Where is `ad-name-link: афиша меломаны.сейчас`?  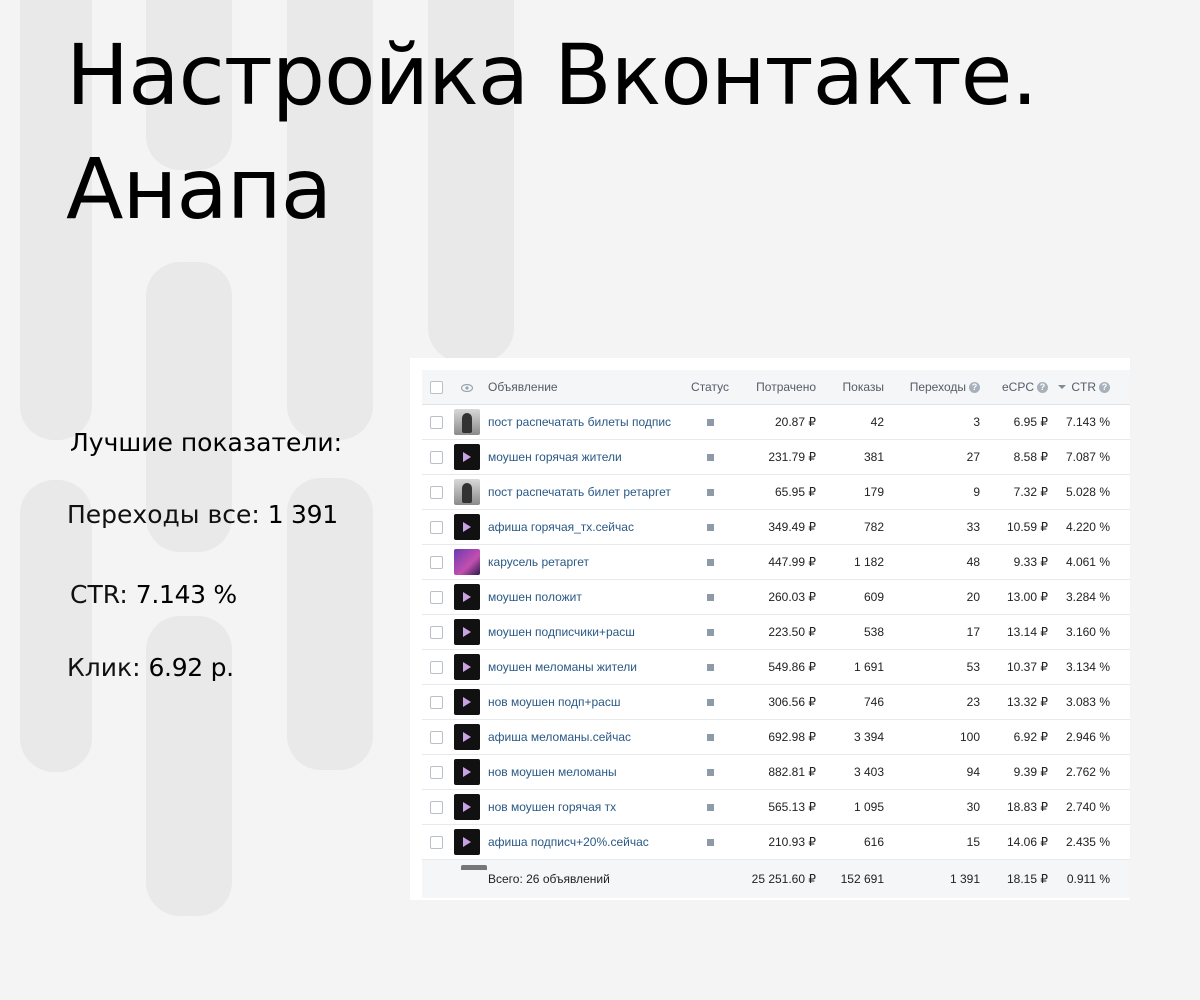 ad-name-link: афиша меломаны.сейчас is located at coordinates (559, 737).